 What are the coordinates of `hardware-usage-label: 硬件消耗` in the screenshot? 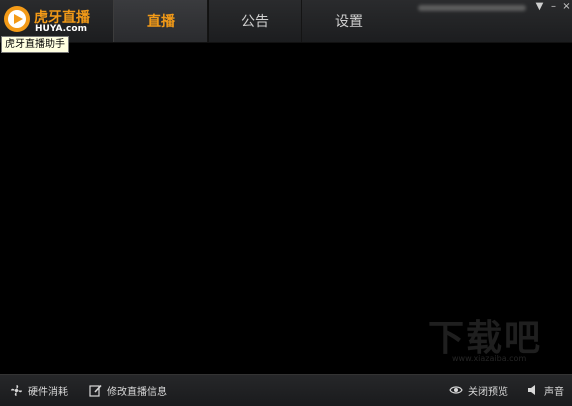 It's located at (48, 392).